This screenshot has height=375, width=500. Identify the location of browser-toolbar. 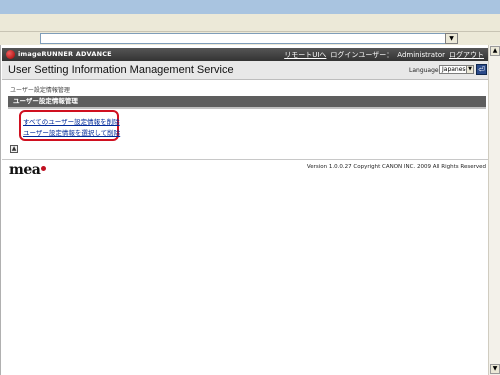
(250, 23).